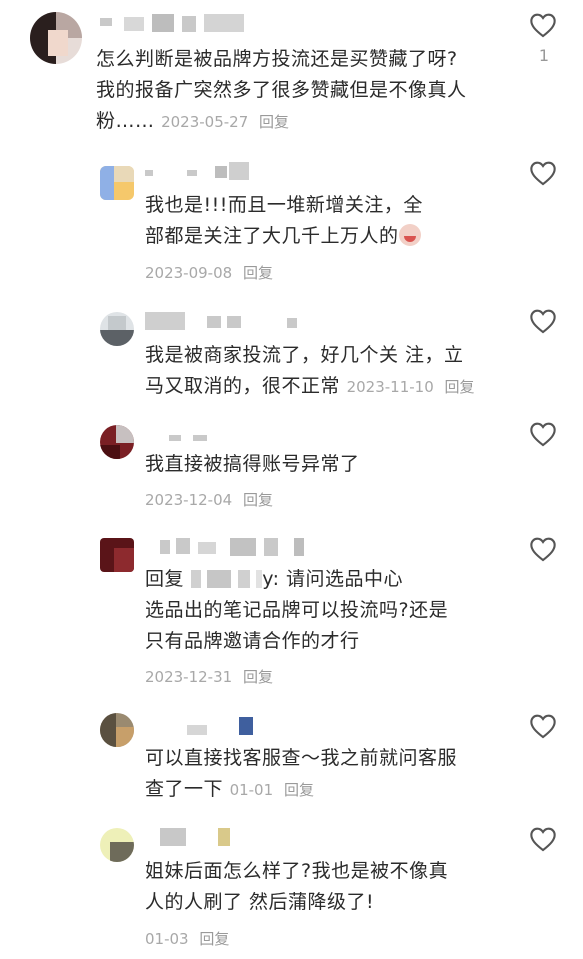  I want to click on comment-text-line: 查了一下 01-01 回复, so click(335, 790).